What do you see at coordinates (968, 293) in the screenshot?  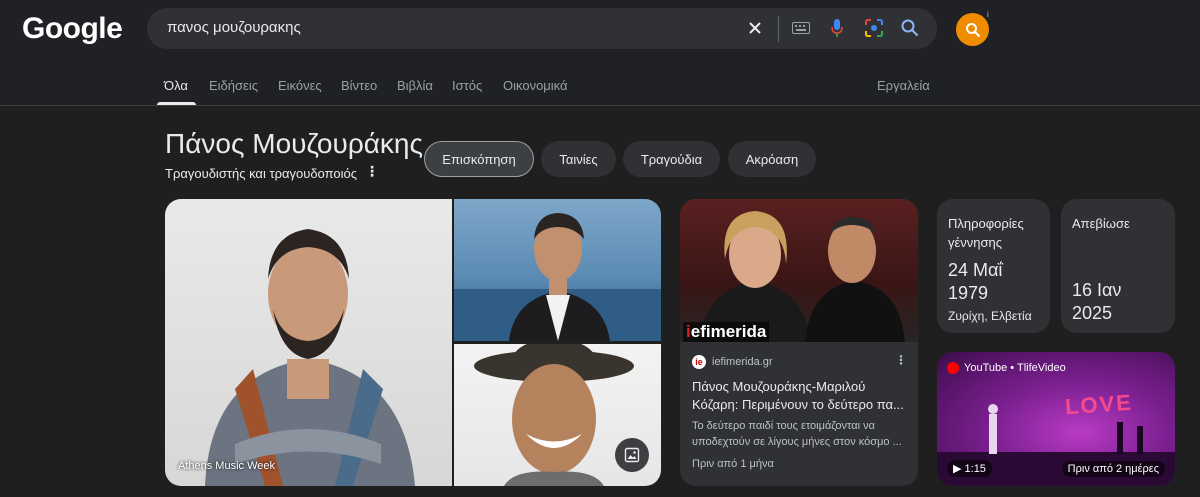 I see `birth-date-year: 1979` at bounding box center [968, 293].